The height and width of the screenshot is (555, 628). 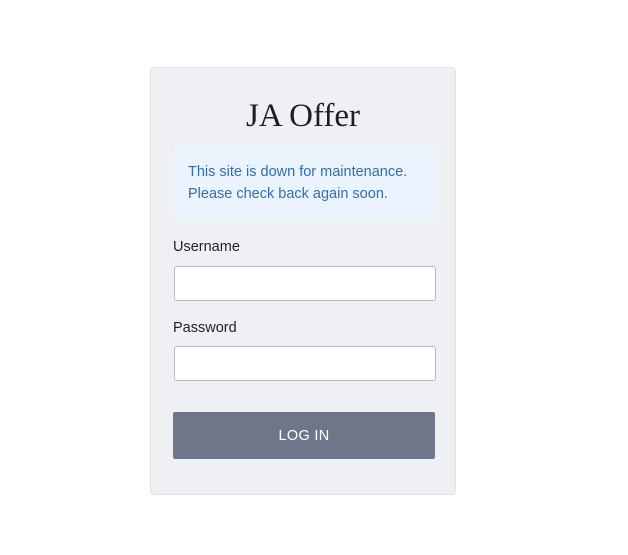 What do you see at coordinates (298, 172) in the screenshot?
I see `maintenance-notice-line-1: This site is down for maintenance.` at bounding box center [298, 172].